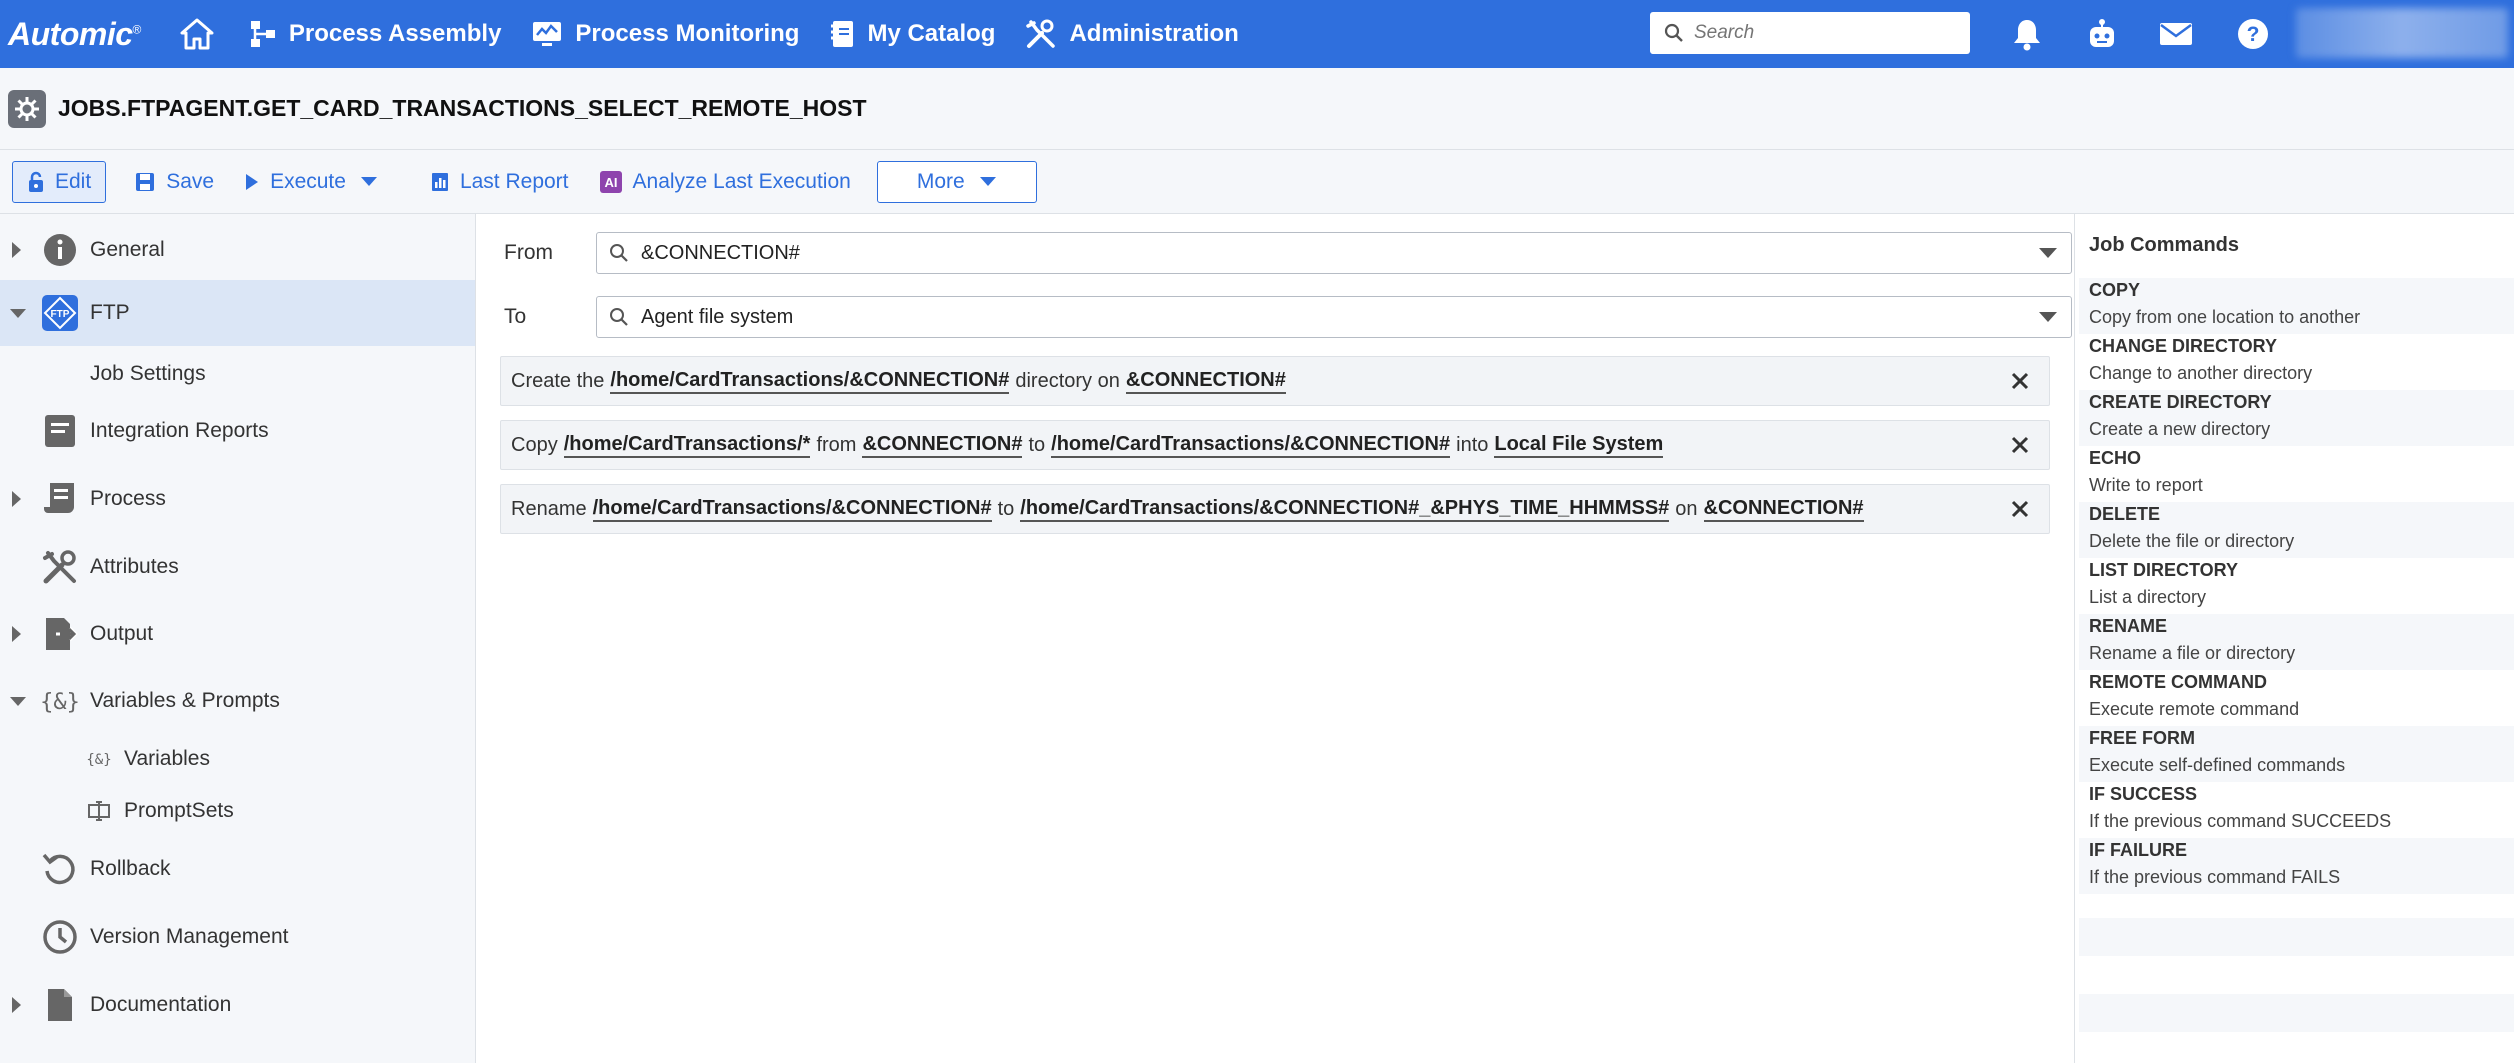 The width and height of the screenshot is (2514, 1063). I want to click on administration-icon, so click(1041, 33).